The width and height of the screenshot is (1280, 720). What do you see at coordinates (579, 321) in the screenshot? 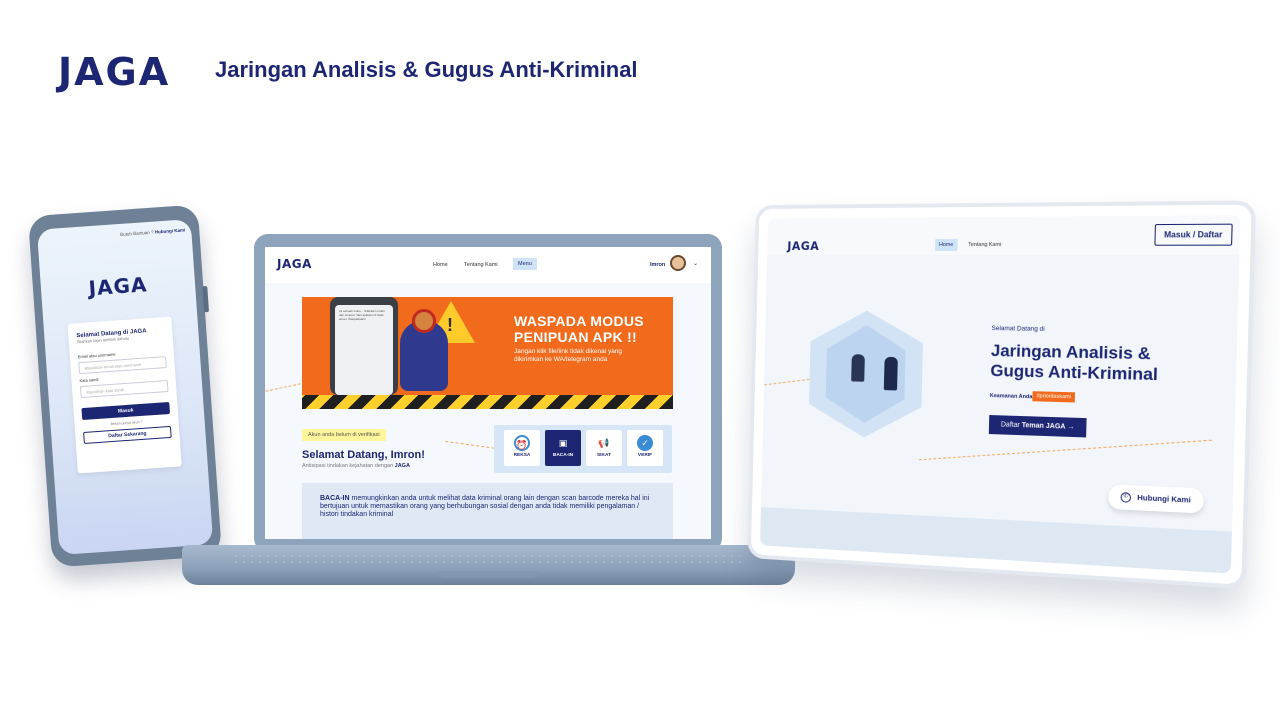
I see `banner-title-line1: WASPADA MODUS` at bounding box center [579, 321].